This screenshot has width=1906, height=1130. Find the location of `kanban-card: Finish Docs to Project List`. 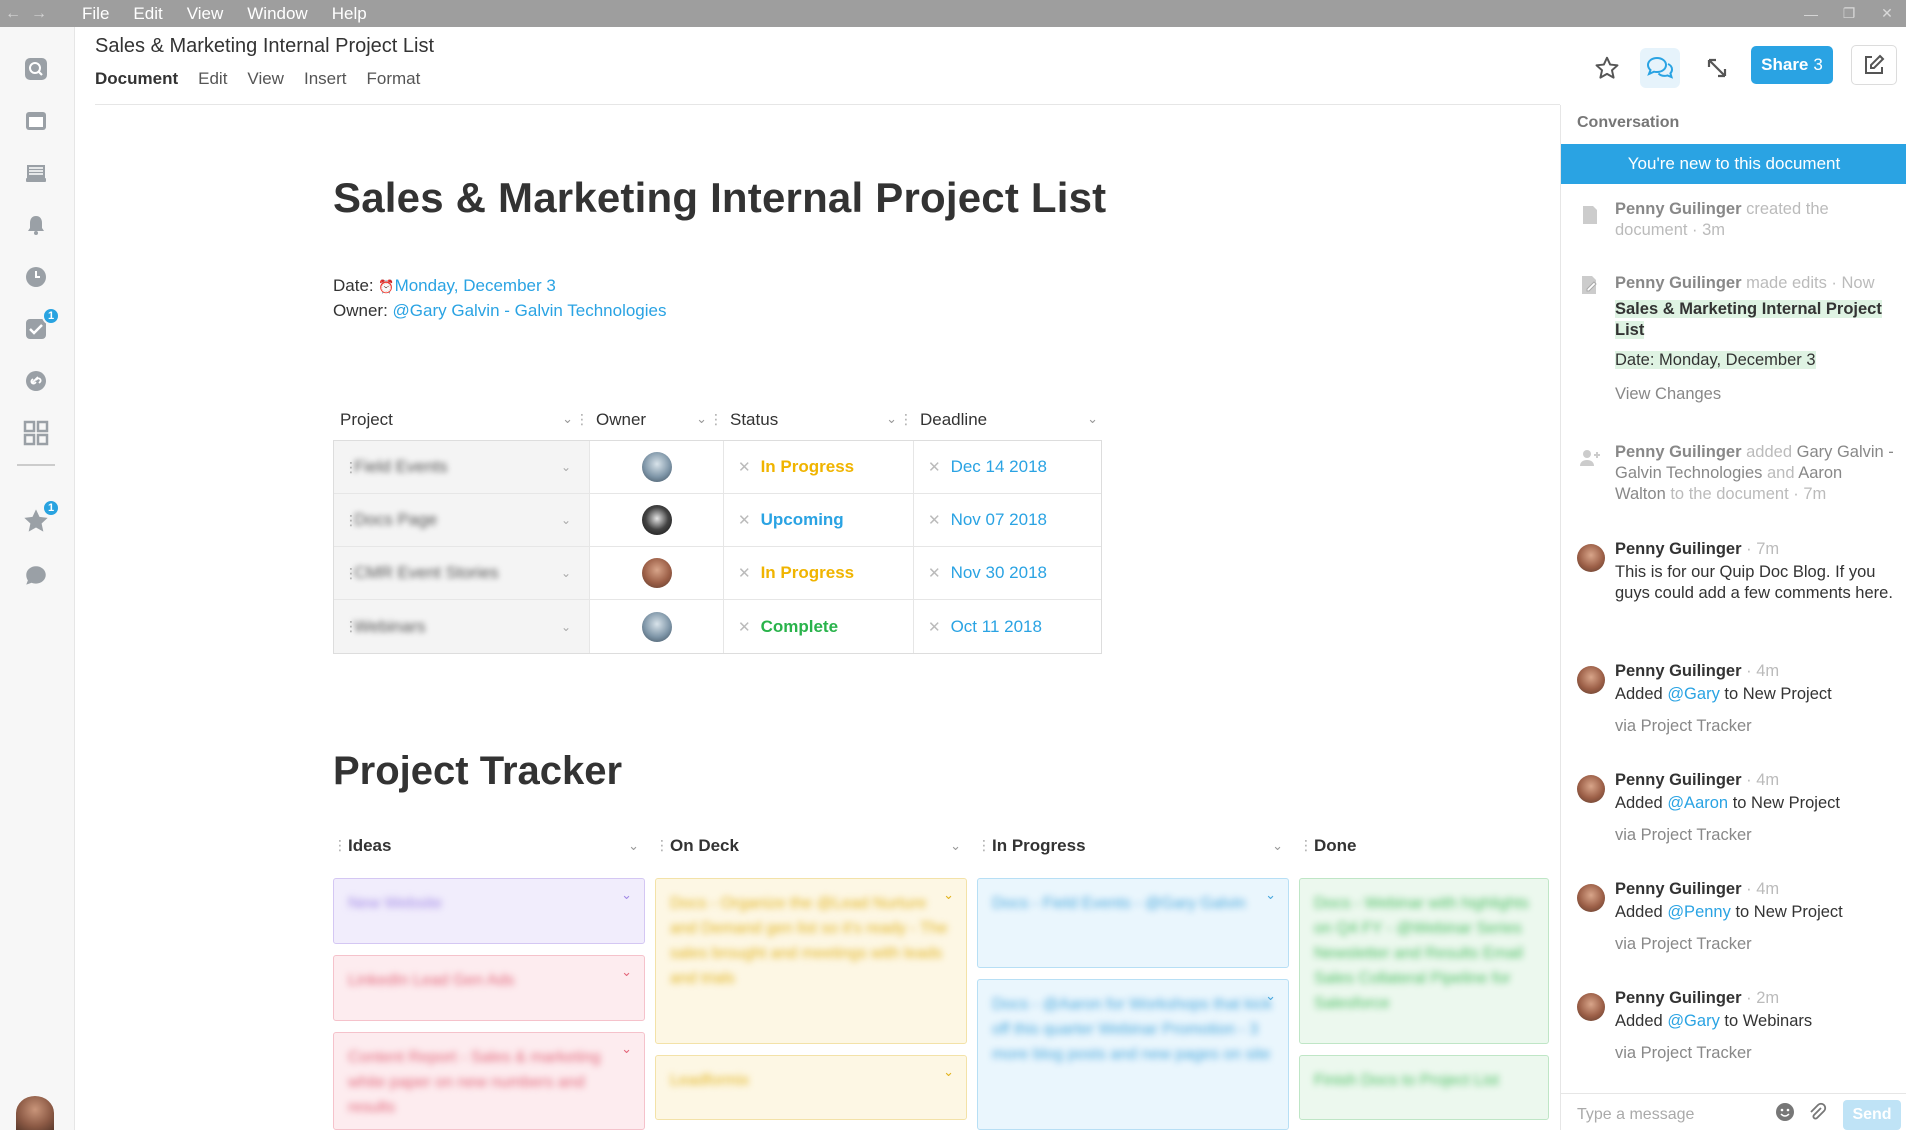

kanban-card: Finish Docs to Project List is located at coordinates (1424, 1087).